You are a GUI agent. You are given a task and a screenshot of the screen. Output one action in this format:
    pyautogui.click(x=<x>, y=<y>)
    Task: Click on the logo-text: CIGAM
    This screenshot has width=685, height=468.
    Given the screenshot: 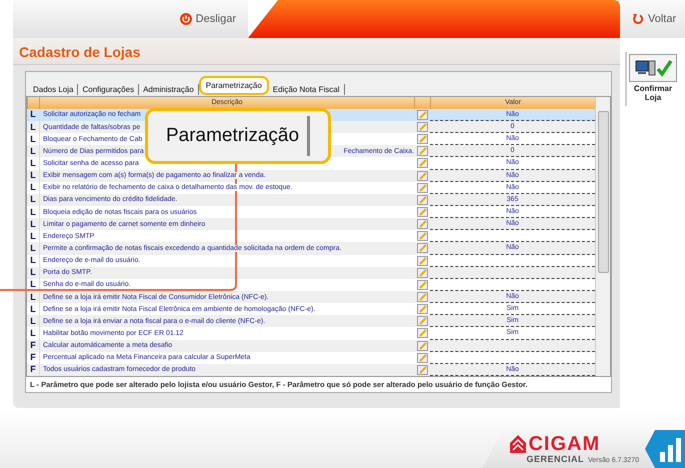 What is the action you would take?
    pyautogui.click(x=564, y=444)
    